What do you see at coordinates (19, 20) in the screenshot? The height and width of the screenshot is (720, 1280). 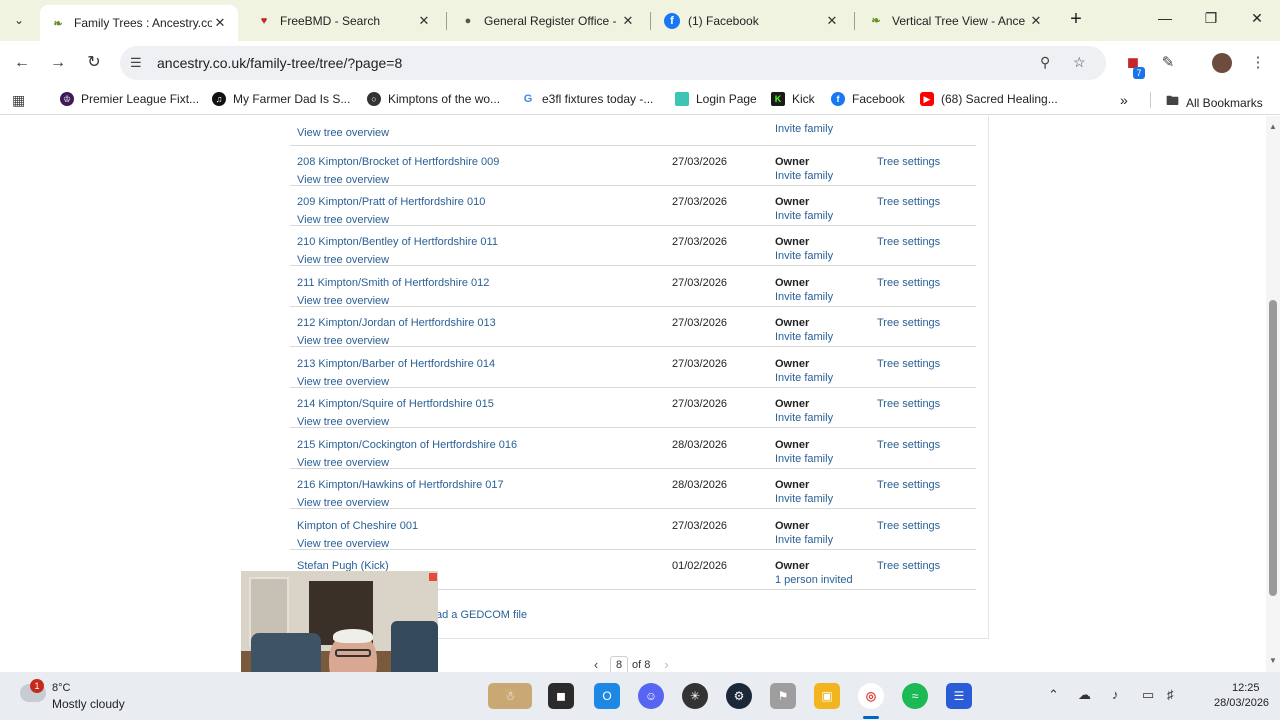 I see `tab-search-chevron-icon: ⌄` at bounding box center [19, 20].